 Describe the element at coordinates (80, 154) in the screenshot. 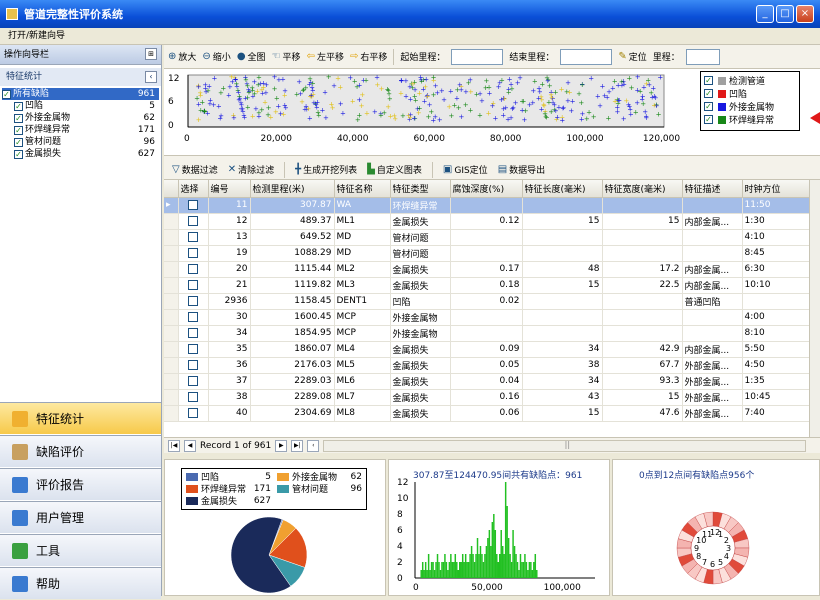

I see `tree-item: ✓ 金属损失 627` at that location.